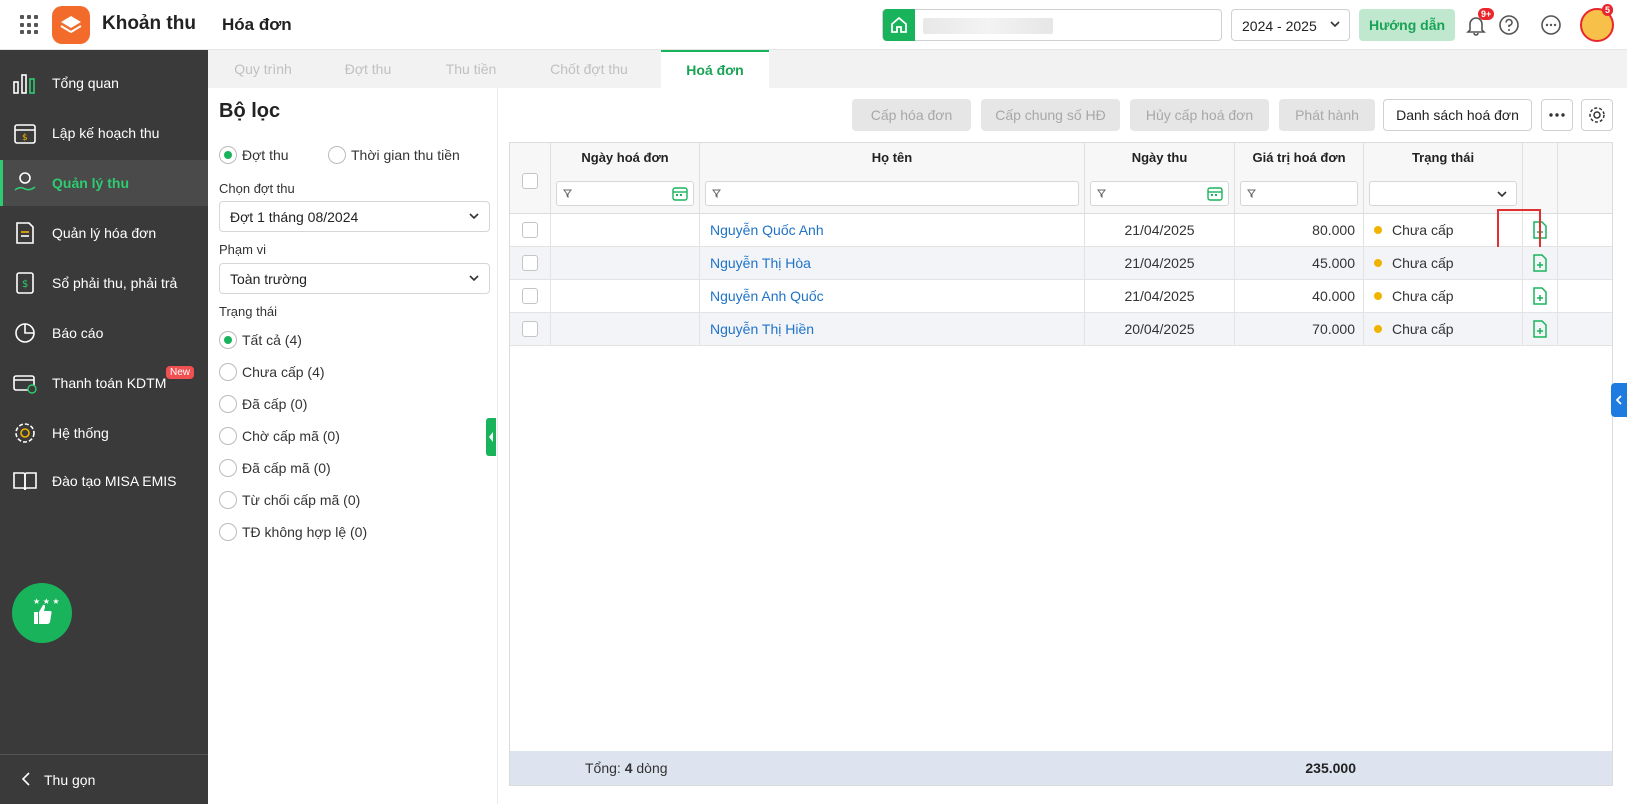 The image size is (1627, 804). Describe the element at coordinates (892, 193) in the screenshot. I see `full-name-filter-input` at that location.